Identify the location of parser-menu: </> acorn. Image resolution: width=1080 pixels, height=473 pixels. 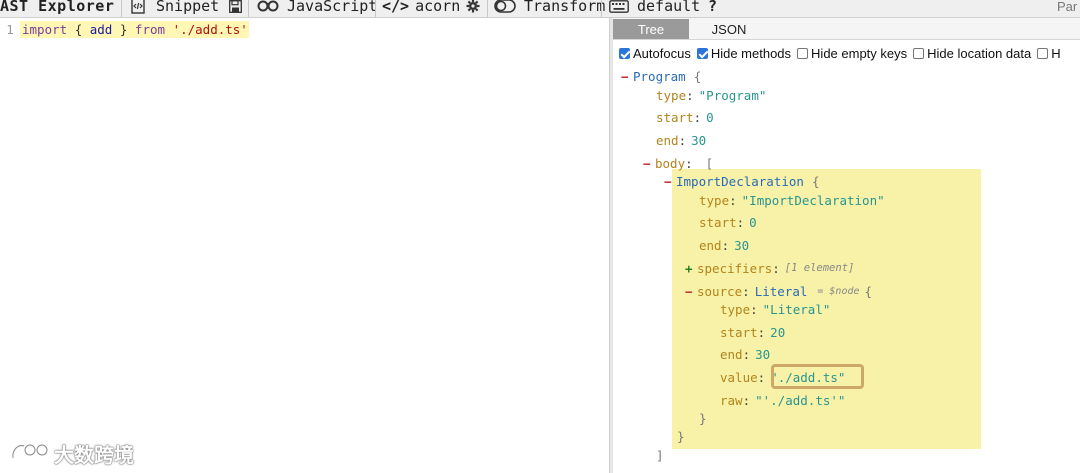
(421, 8).